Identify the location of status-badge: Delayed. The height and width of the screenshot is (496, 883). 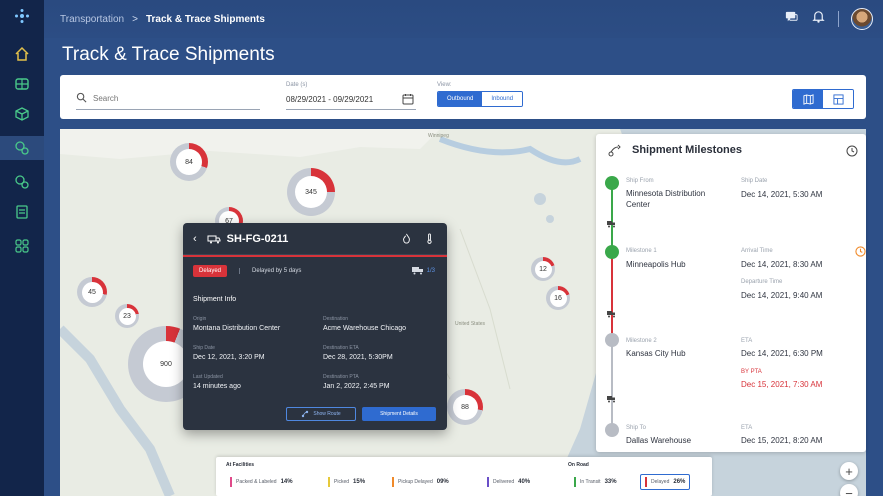
(210, 271).